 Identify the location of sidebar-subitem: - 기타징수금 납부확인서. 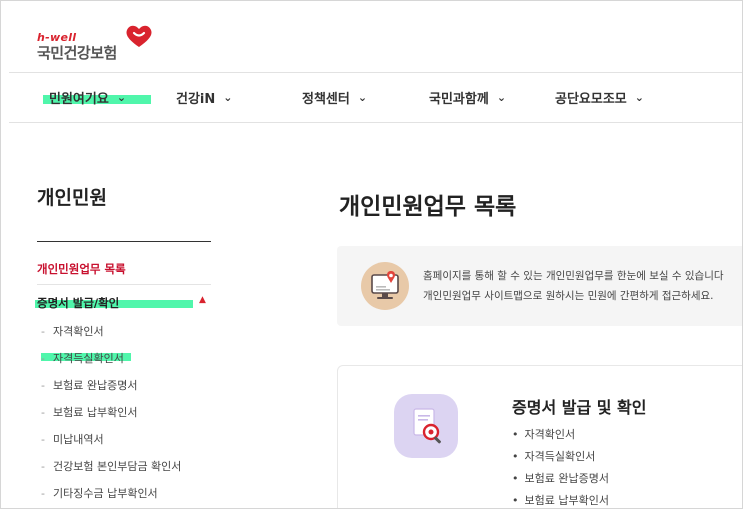
(99, 493).